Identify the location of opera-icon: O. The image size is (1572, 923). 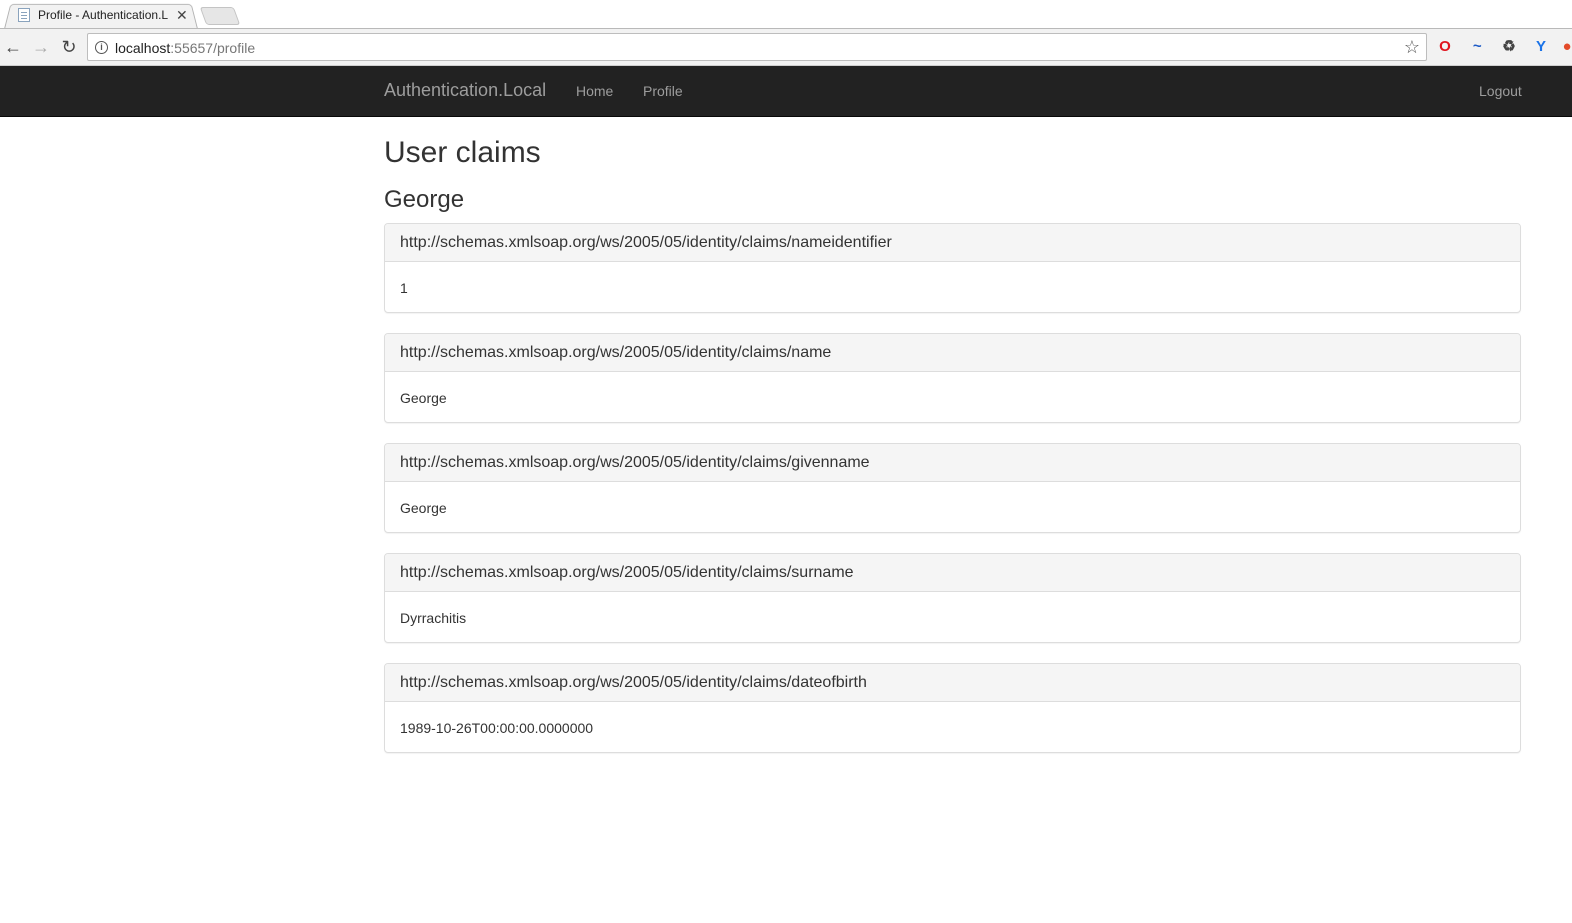
(1445, 47).